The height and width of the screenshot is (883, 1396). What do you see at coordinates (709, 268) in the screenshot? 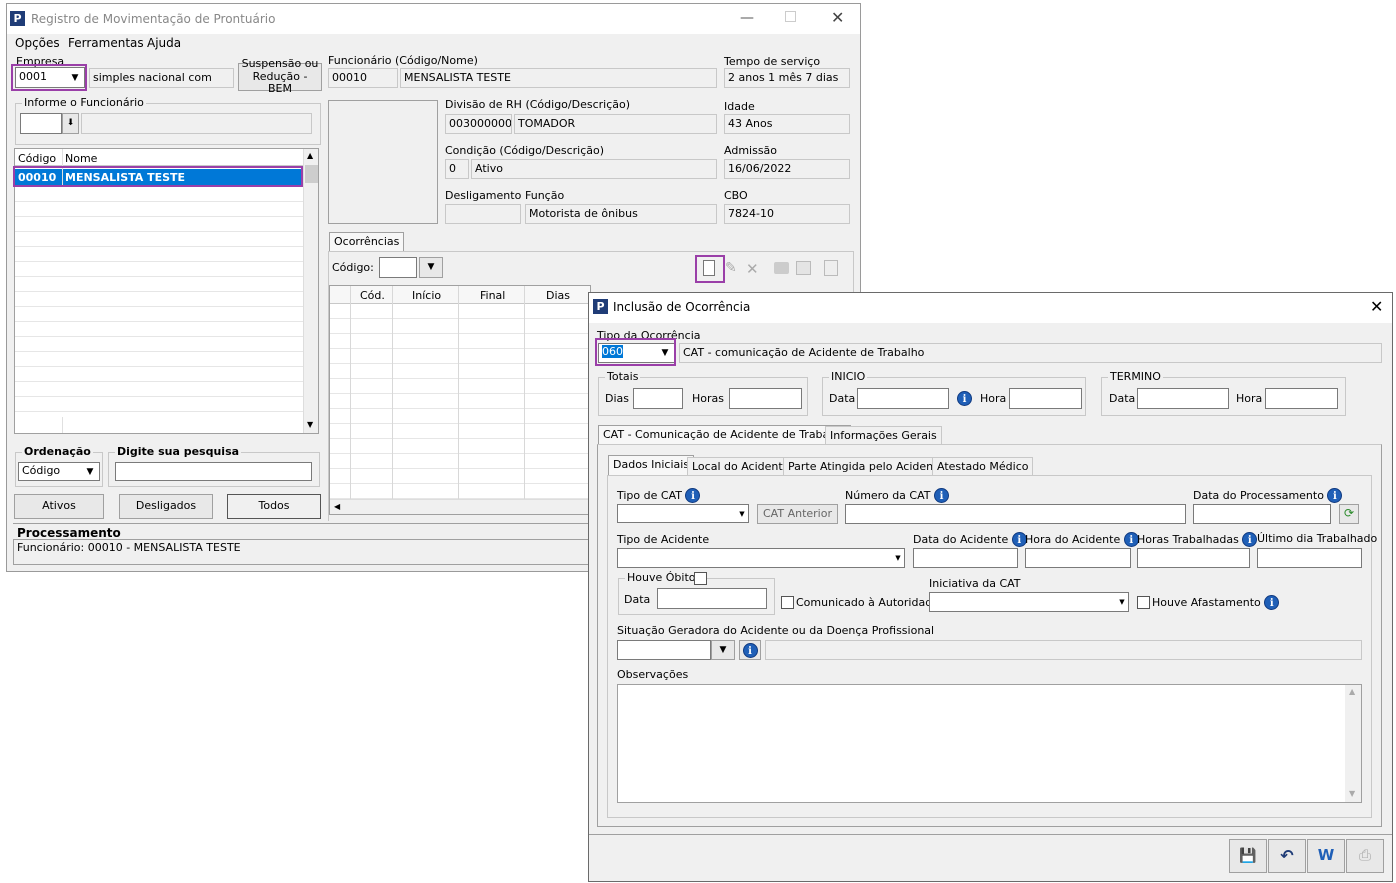
I see `new-document-icon` at bounding box center [709, 268].